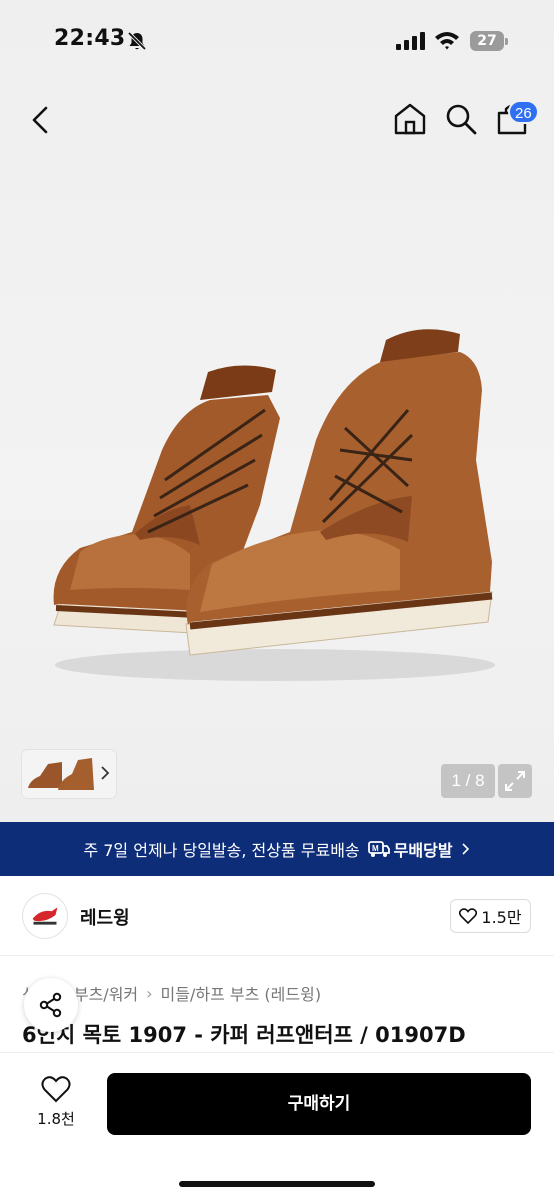  I want to click on brand-logo, so click(45, 916).